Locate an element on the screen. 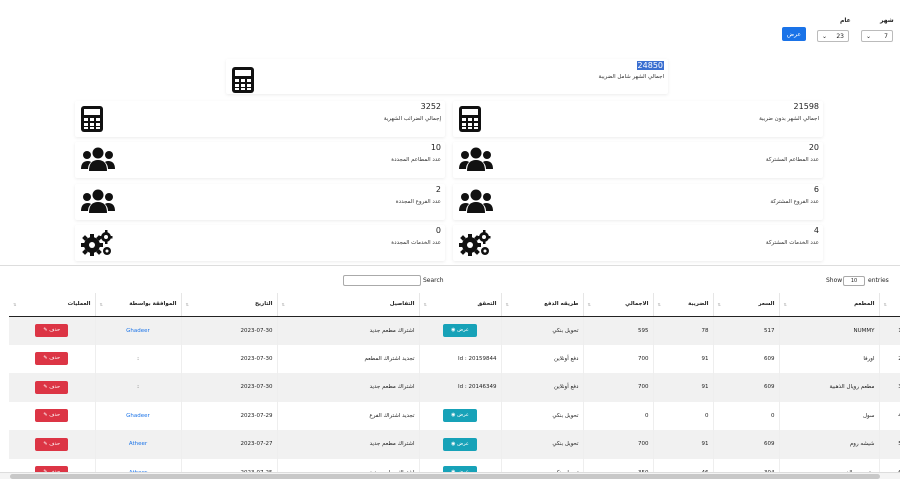  stat-label: عدد المطاعم المجددة is located at coordinates (416, 160).